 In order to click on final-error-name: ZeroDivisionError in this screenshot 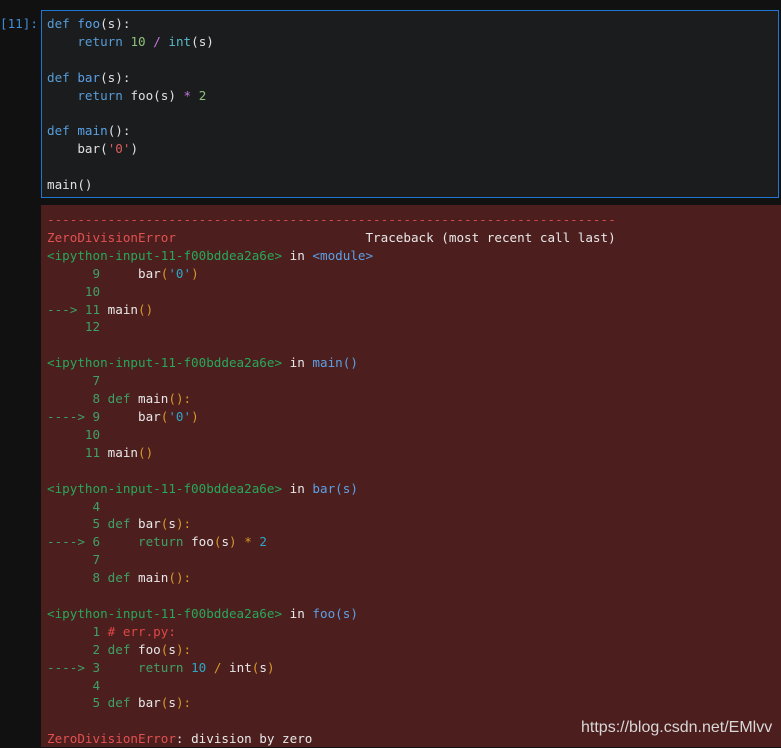, I will do `click(111, 739)`.